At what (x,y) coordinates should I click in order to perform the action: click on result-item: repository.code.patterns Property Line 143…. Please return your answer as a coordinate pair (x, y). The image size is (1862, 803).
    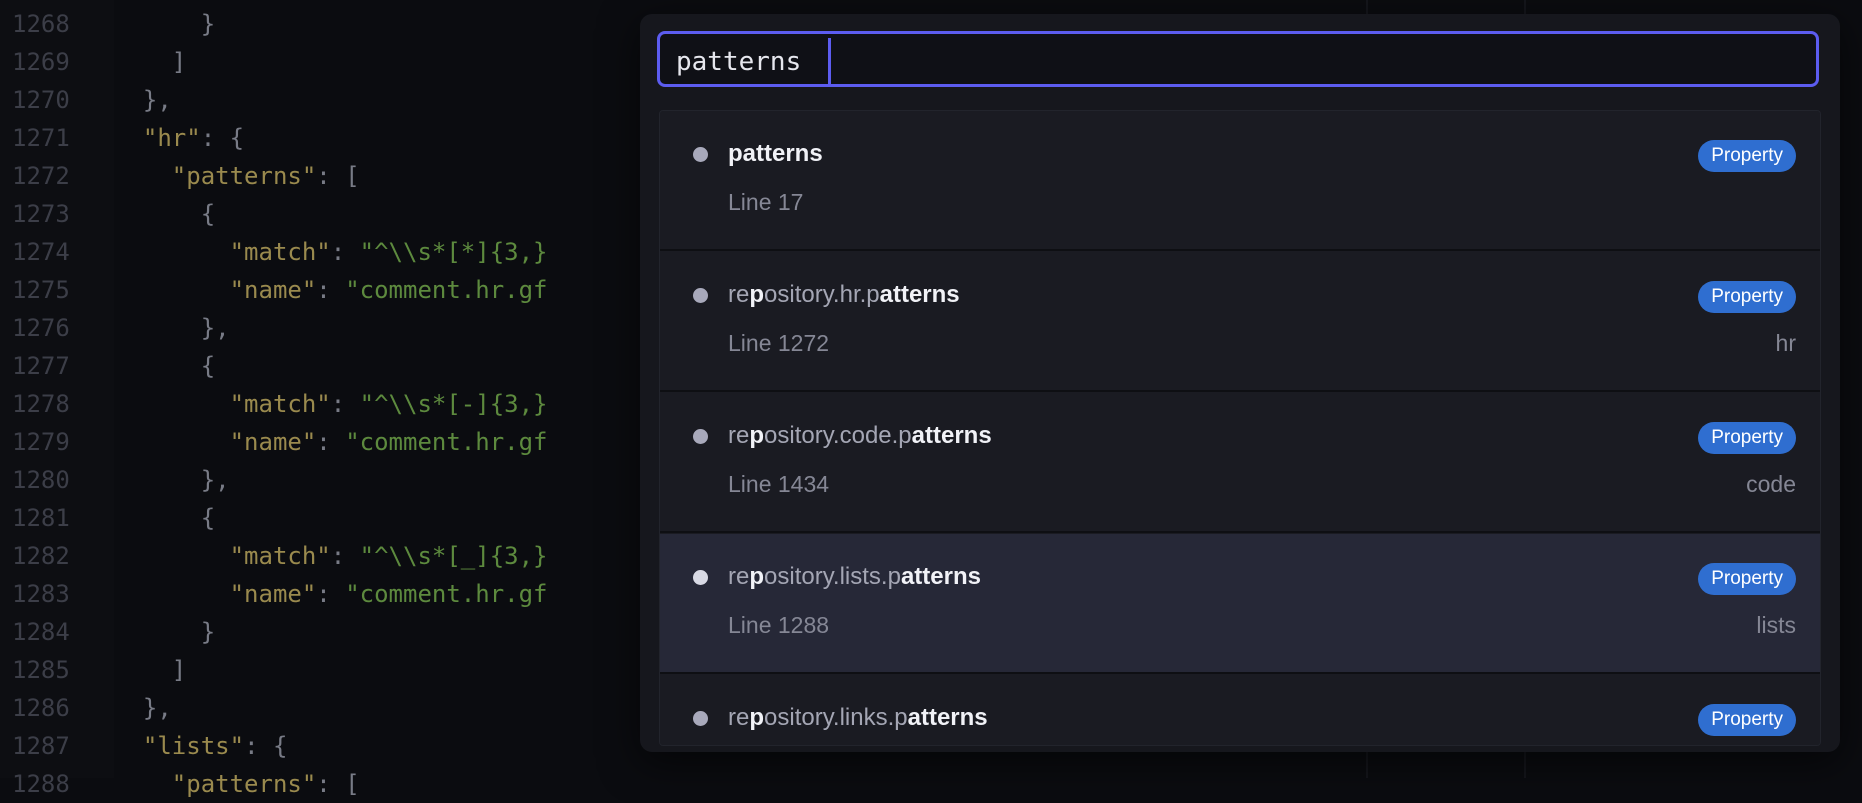
    Looking at the image, I should click on (1240, 463).